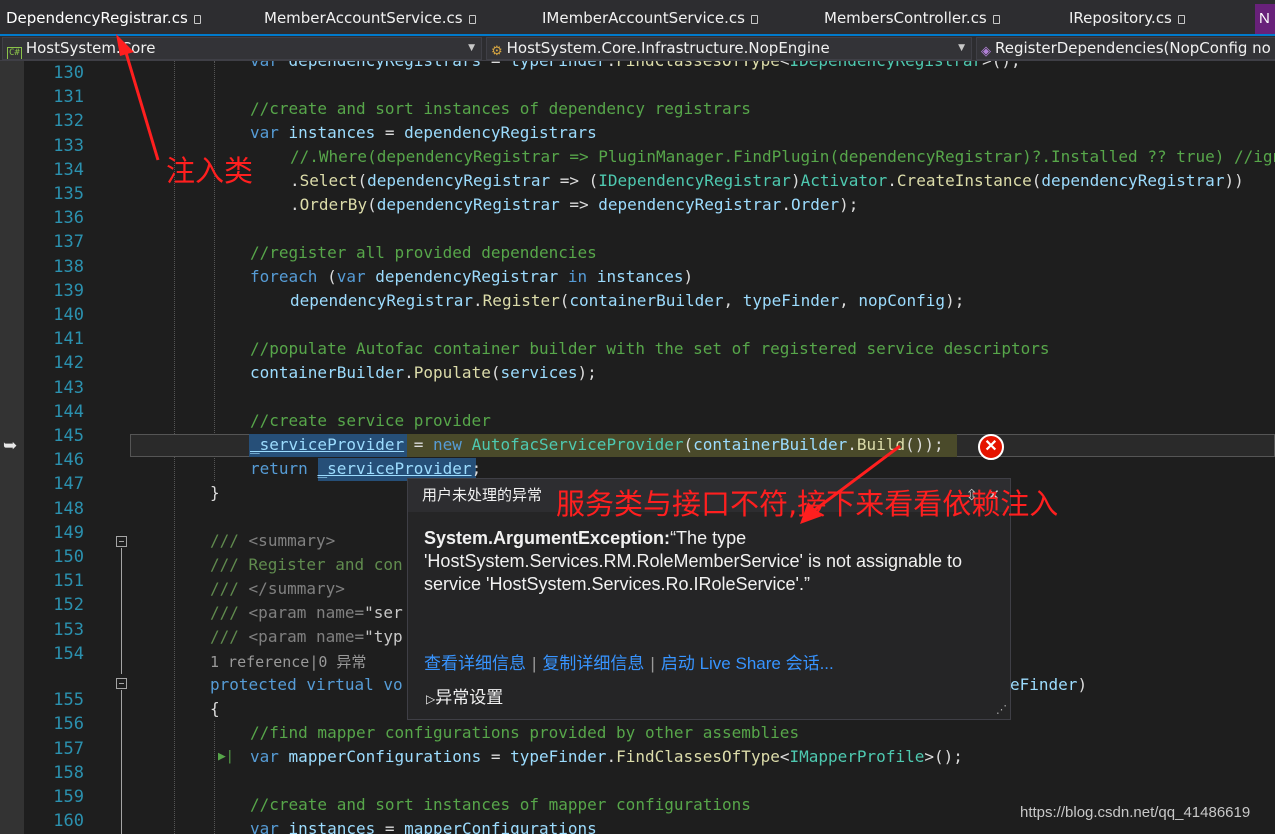 The width and height of the screenshot is (1275, 834). I want to click on watermark: https://blog.csdn.net/qq_41486619, so click(1135, 812).